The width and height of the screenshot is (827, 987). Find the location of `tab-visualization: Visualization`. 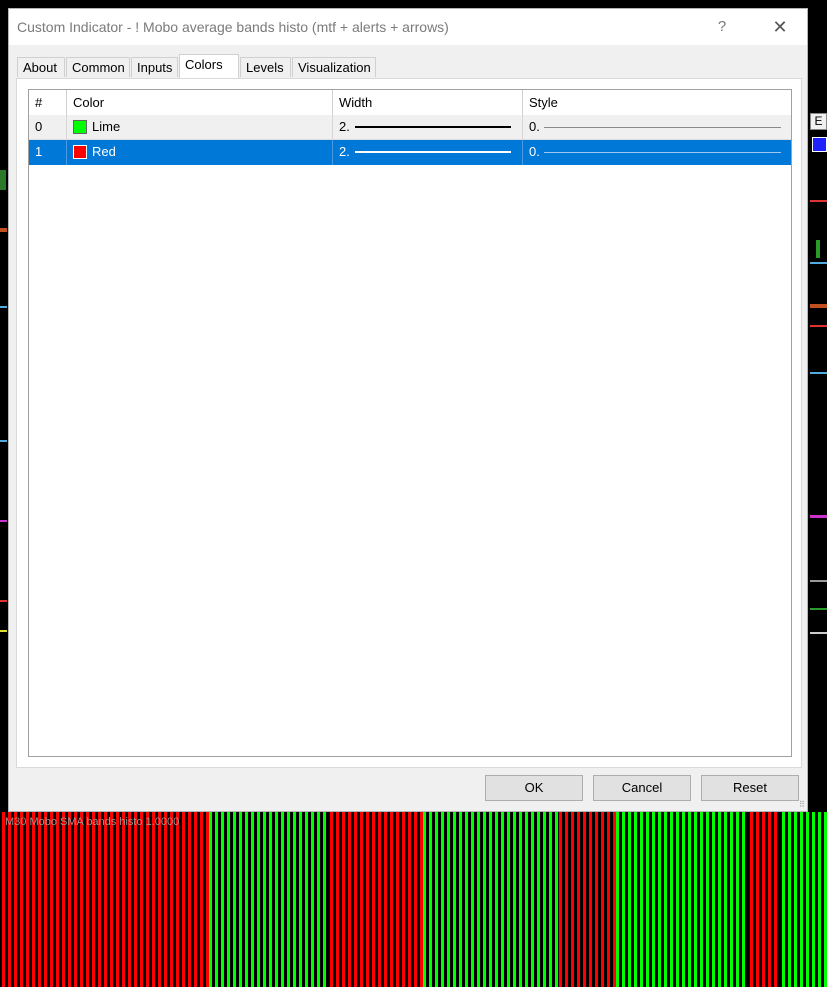

tab-visualization: Visualization is located at coordinates (334, 67).